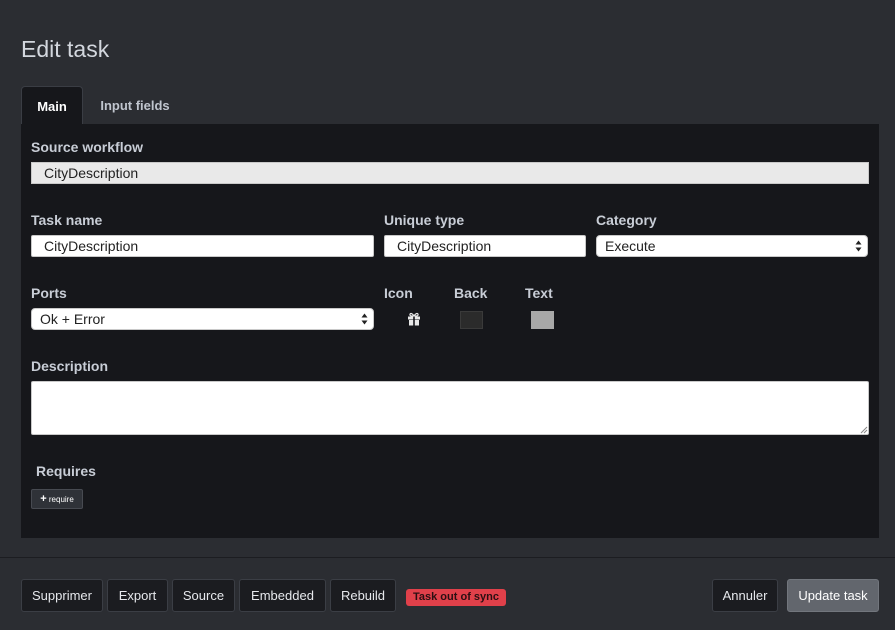 Image resolution: width=895 pixels, height=630 pixels. Describe the element at coordinates (833, 595) in the screenshot. I see `update-task-button: Update task` at that location.